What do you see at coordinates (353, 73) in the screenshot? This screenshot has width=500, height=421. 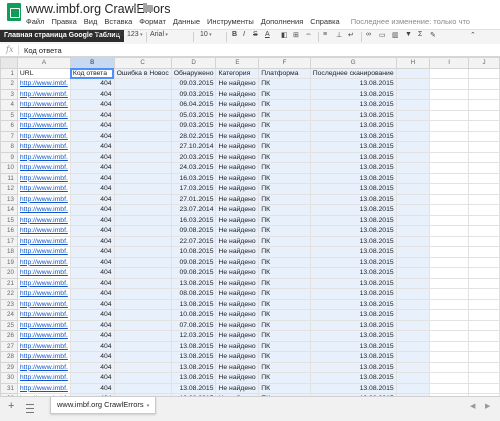 I see `header-cell-last-crawl: Последнее сканирование` at bounding box center [353, 73].